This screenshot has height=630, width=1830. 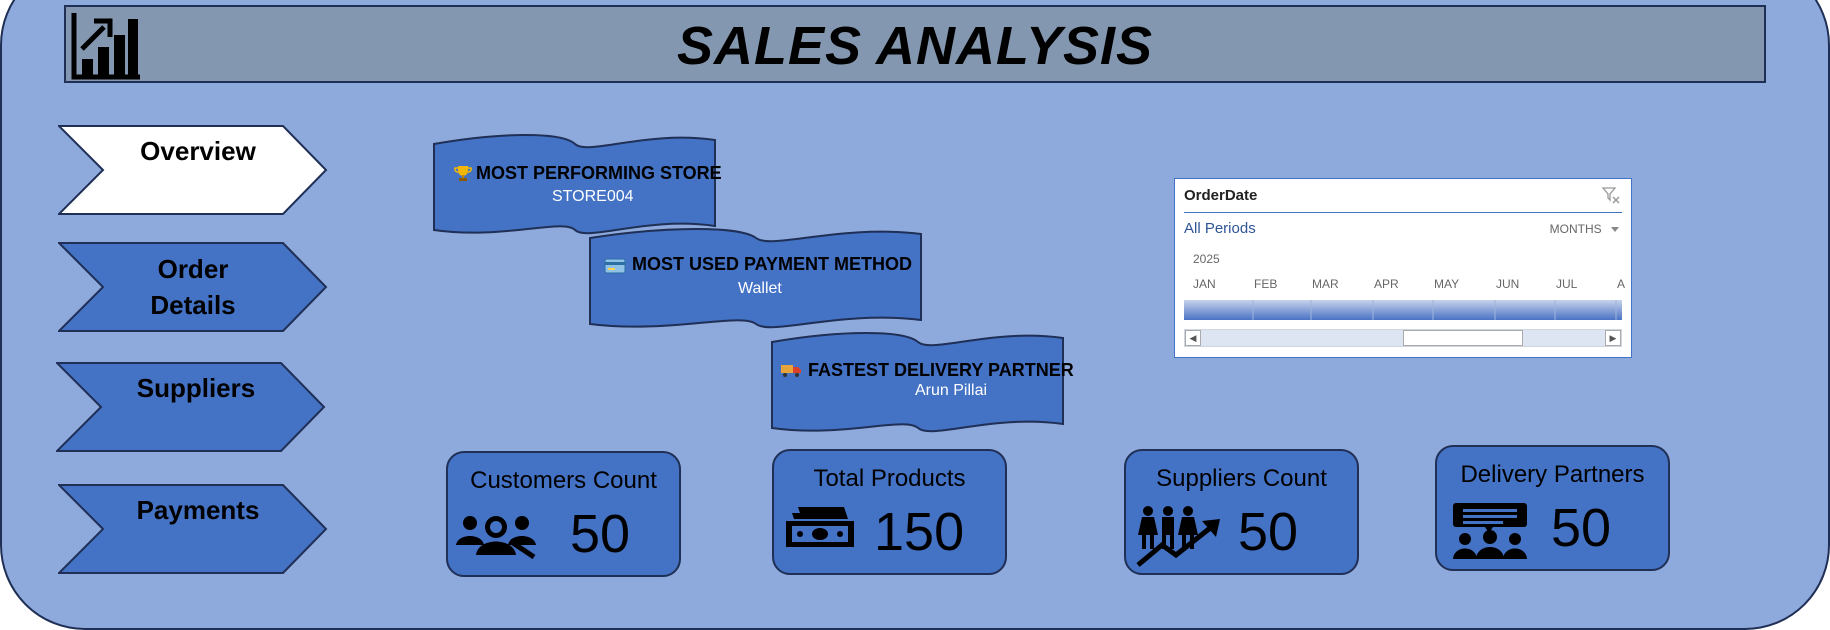 I want to click on highlight-value-payment: Wallet, so click(x=760, y=288).